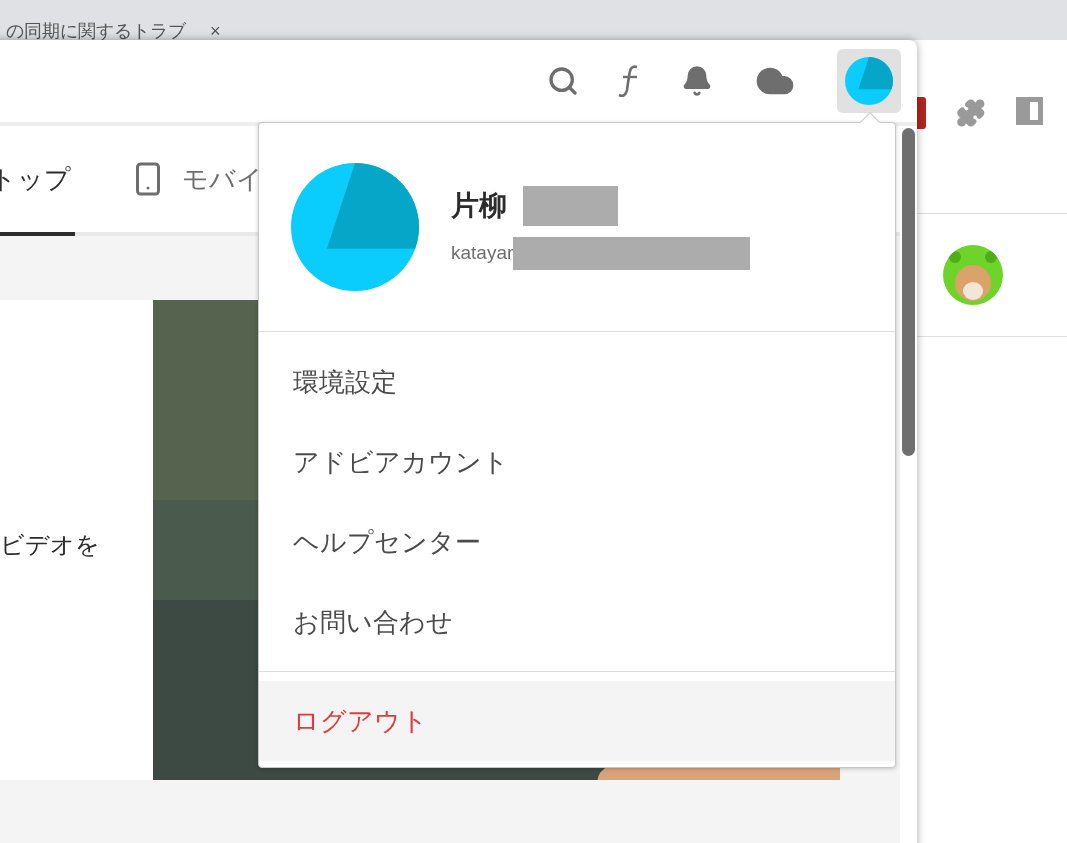 The image size is (1067, 843). Describe the element at coordinates (215, 31) in the screenshot. I see `tab-close-button: ×` at that location.